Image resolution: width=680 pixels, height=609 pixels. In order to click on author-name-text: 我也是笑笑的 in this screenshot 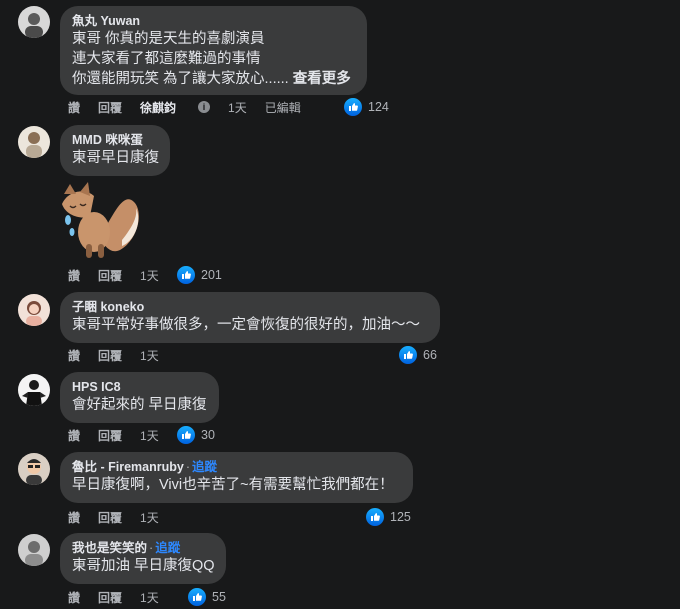, I will do `click(109, 548)`.